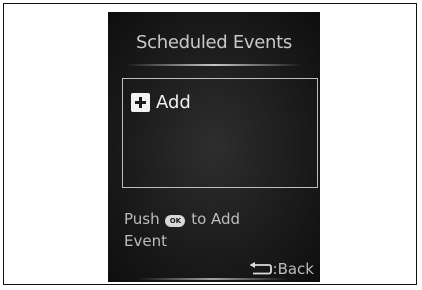 This screenshot has height=290, width=422. What do you see at coordinates (216, 219) in the screenshot?
I see `hint-suffix: to Add` at bounding box center [216, 219].